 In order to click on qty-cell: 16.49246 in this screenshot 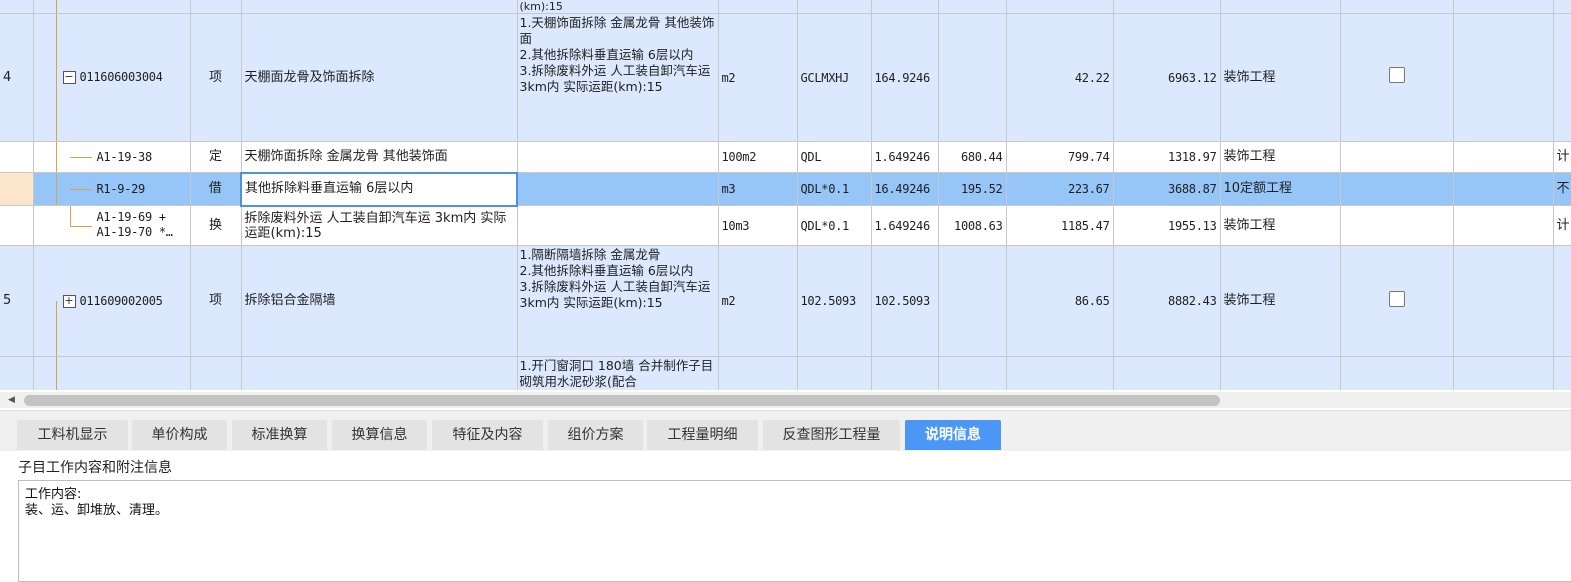, I will do `click(905, 189)`.